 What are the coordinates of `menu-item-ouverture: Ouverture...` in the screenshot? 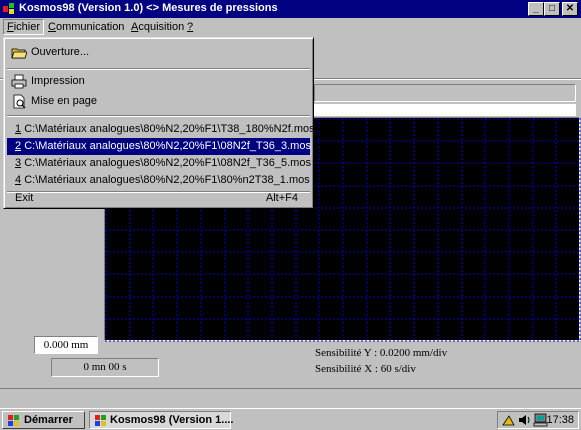 It's located at (158, 52).